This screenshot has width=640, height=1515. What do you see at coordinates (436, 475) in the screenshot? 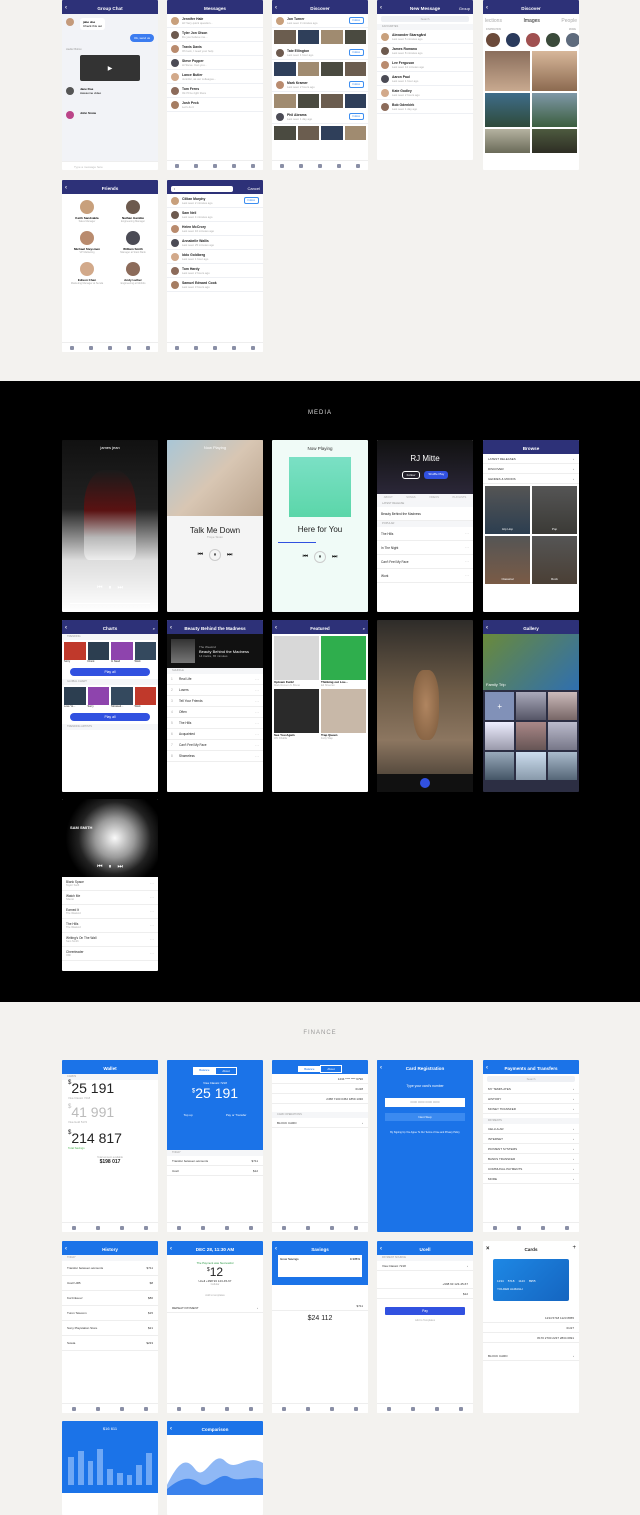
I see `shuffle-play-button: Shuffle Play` at bounding box center [436, 475].